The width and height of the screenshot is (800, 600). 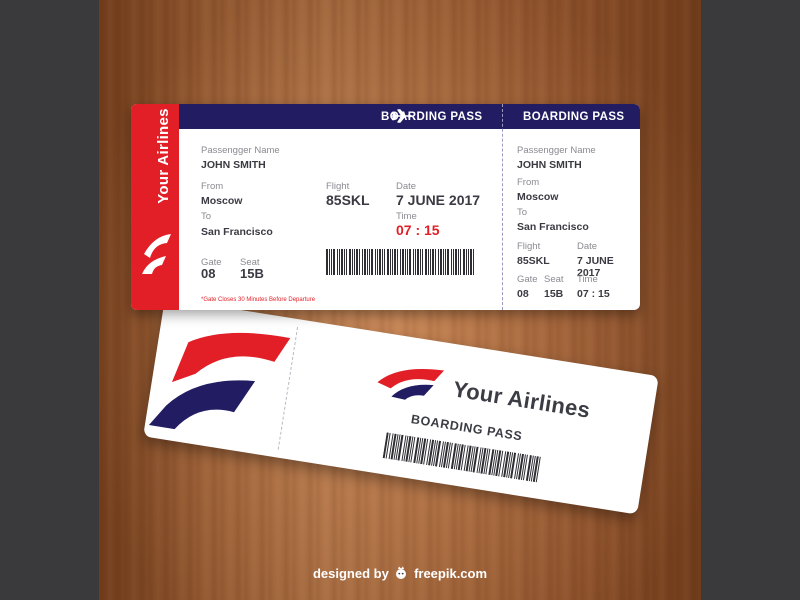 What do you see at coordinates (554, 279) in the screenshot?
I see `stub-seat-label: Seat` at bounding box center [554, 279].